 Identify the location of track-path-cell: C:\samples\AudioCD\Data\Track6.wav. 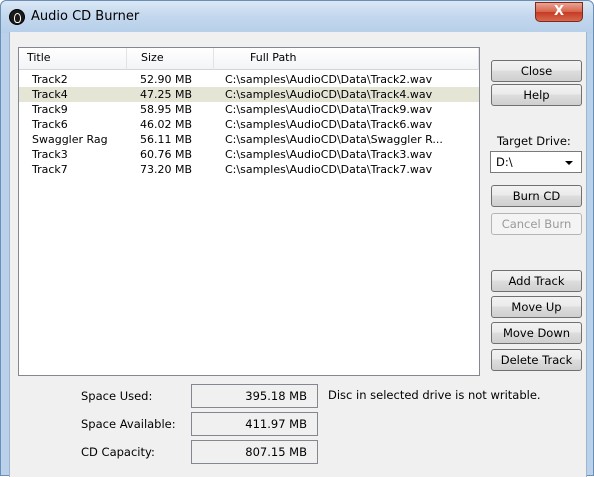
(329, 124).